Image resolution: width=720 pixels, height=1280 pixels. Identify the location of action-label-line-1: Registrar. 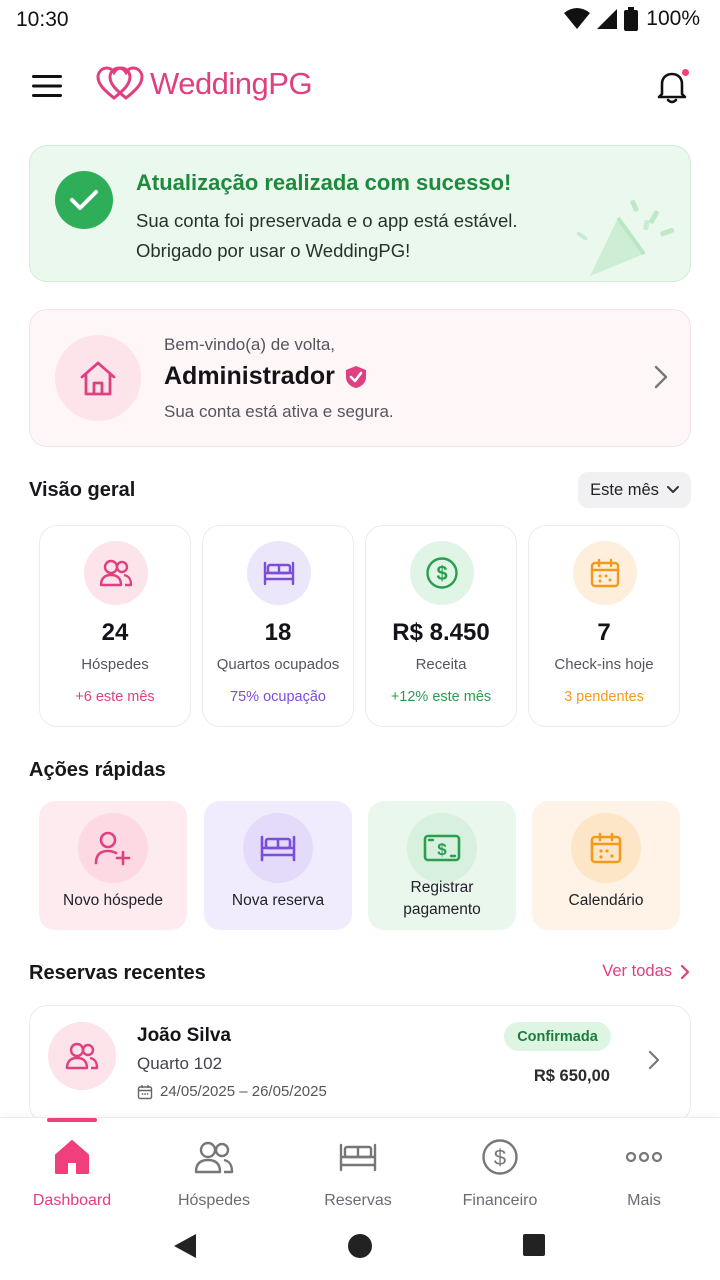
(442, 887).